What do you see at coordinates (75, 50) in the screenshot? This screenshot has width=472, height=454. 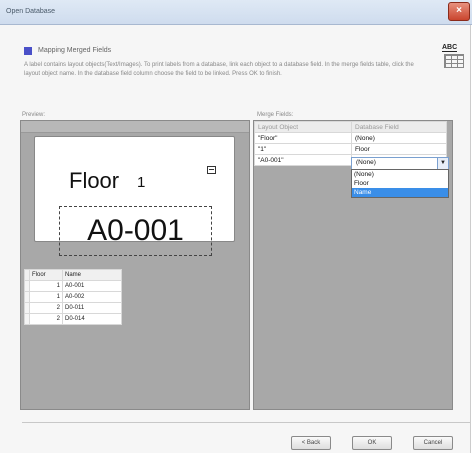 I see `header-title: Mapping Merged Fields` at bounding box center [75, 50].